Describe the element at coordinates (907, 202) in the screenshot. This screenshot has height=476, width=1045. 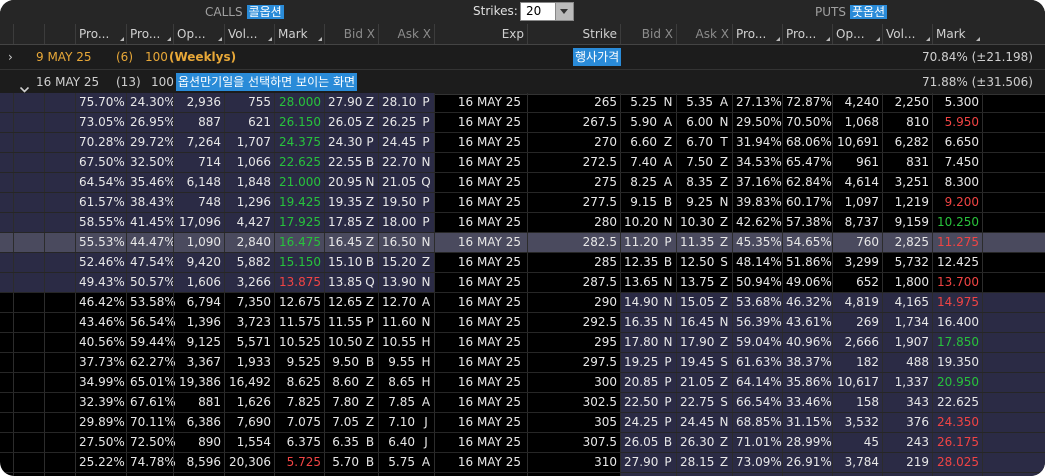
I see `put-volume: 1,219` at that location.